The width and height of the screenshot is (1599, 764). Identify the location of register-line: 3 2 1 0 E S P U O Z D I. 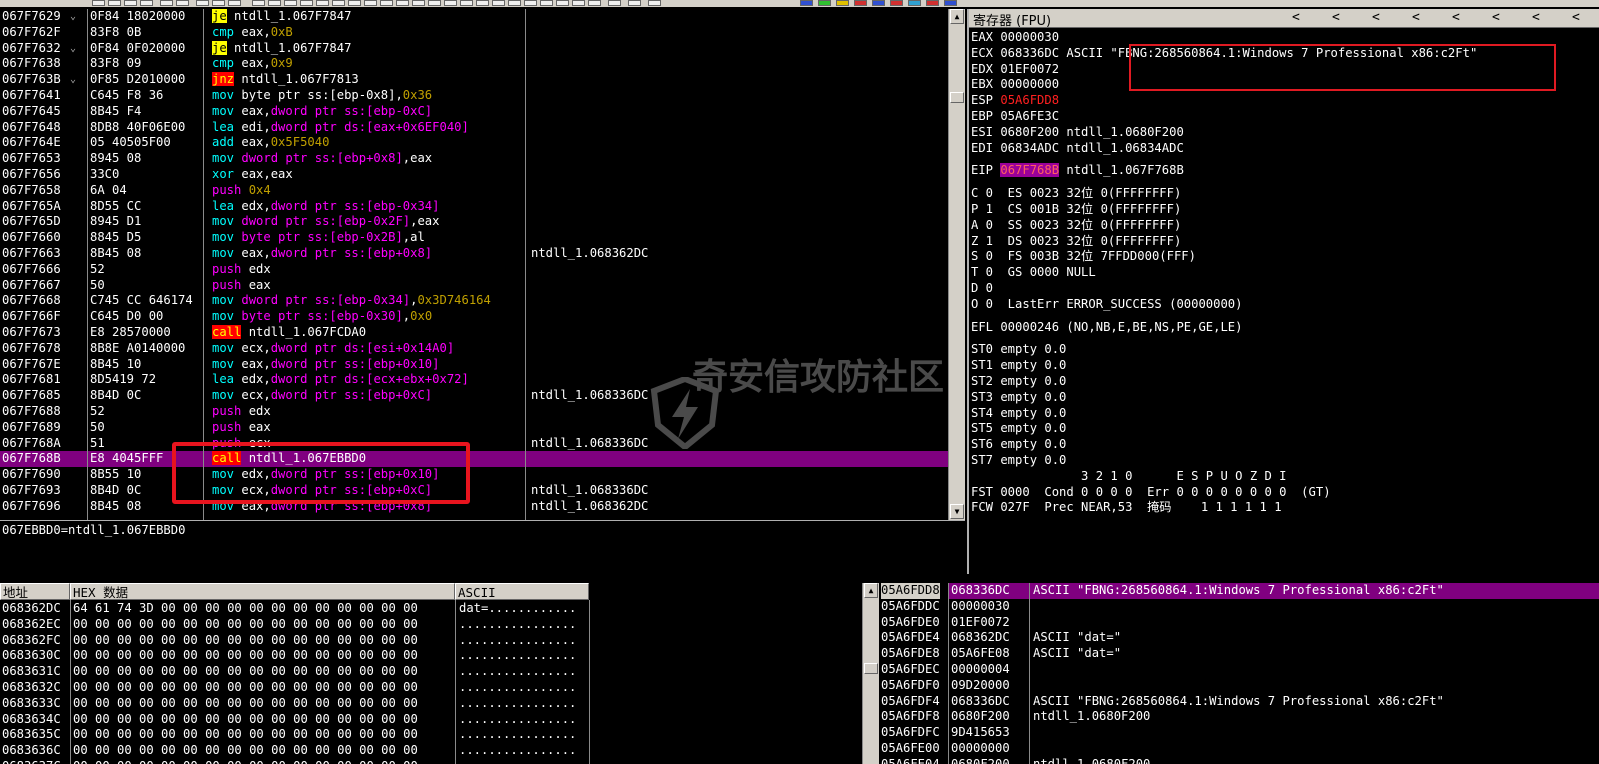
(1128, 477).